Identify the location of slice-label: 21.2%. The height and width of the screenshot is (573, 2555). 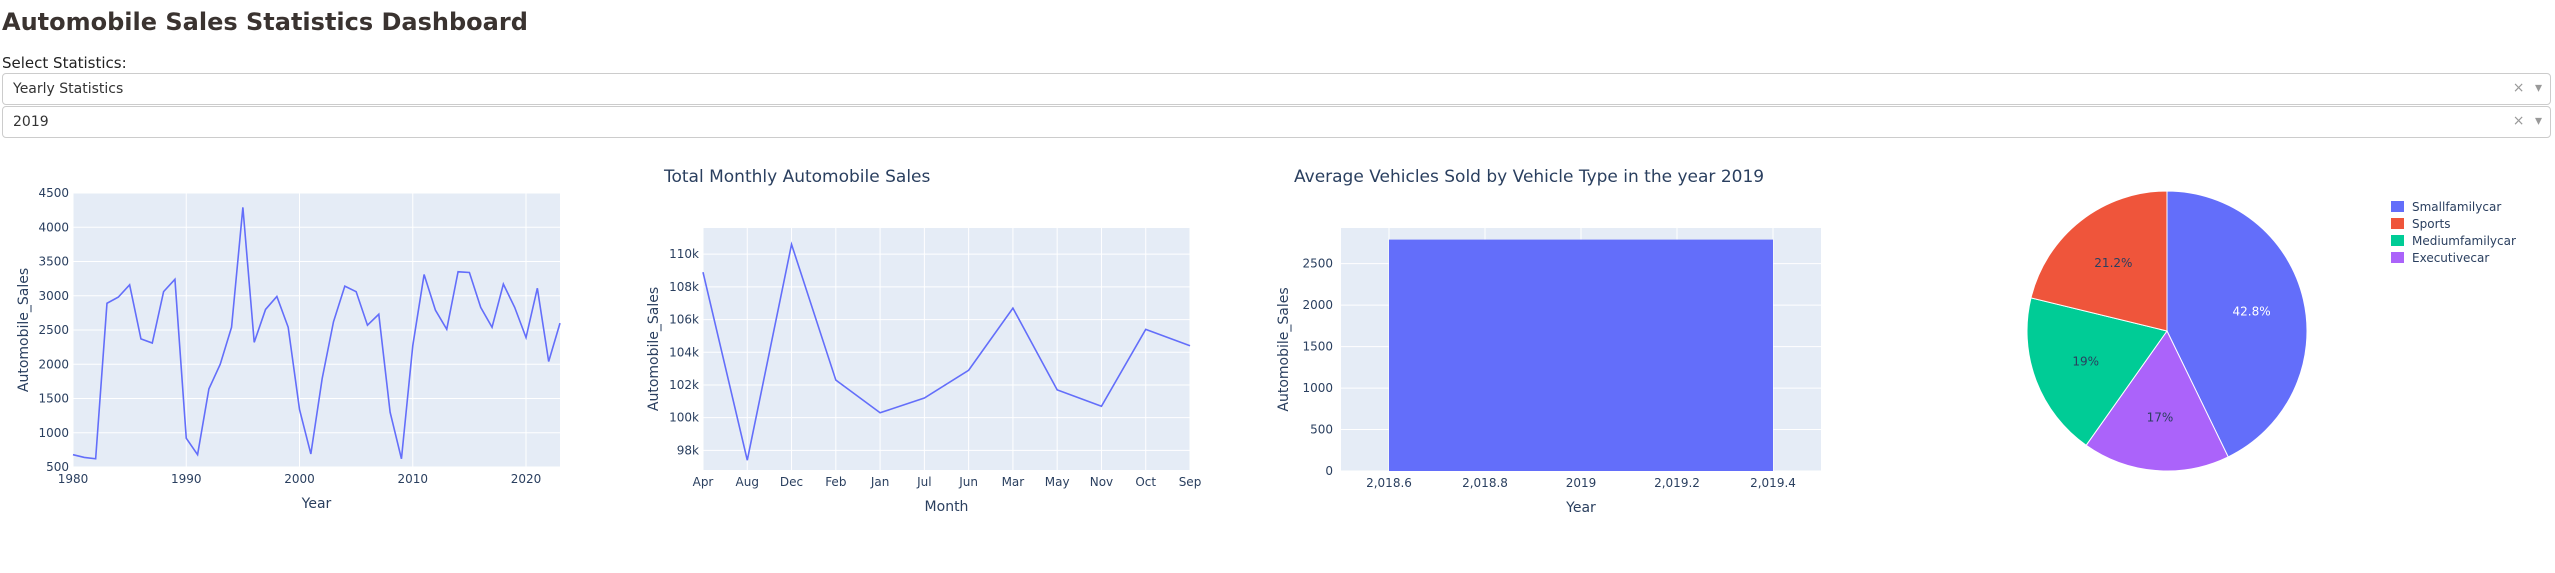
(2113, 263).